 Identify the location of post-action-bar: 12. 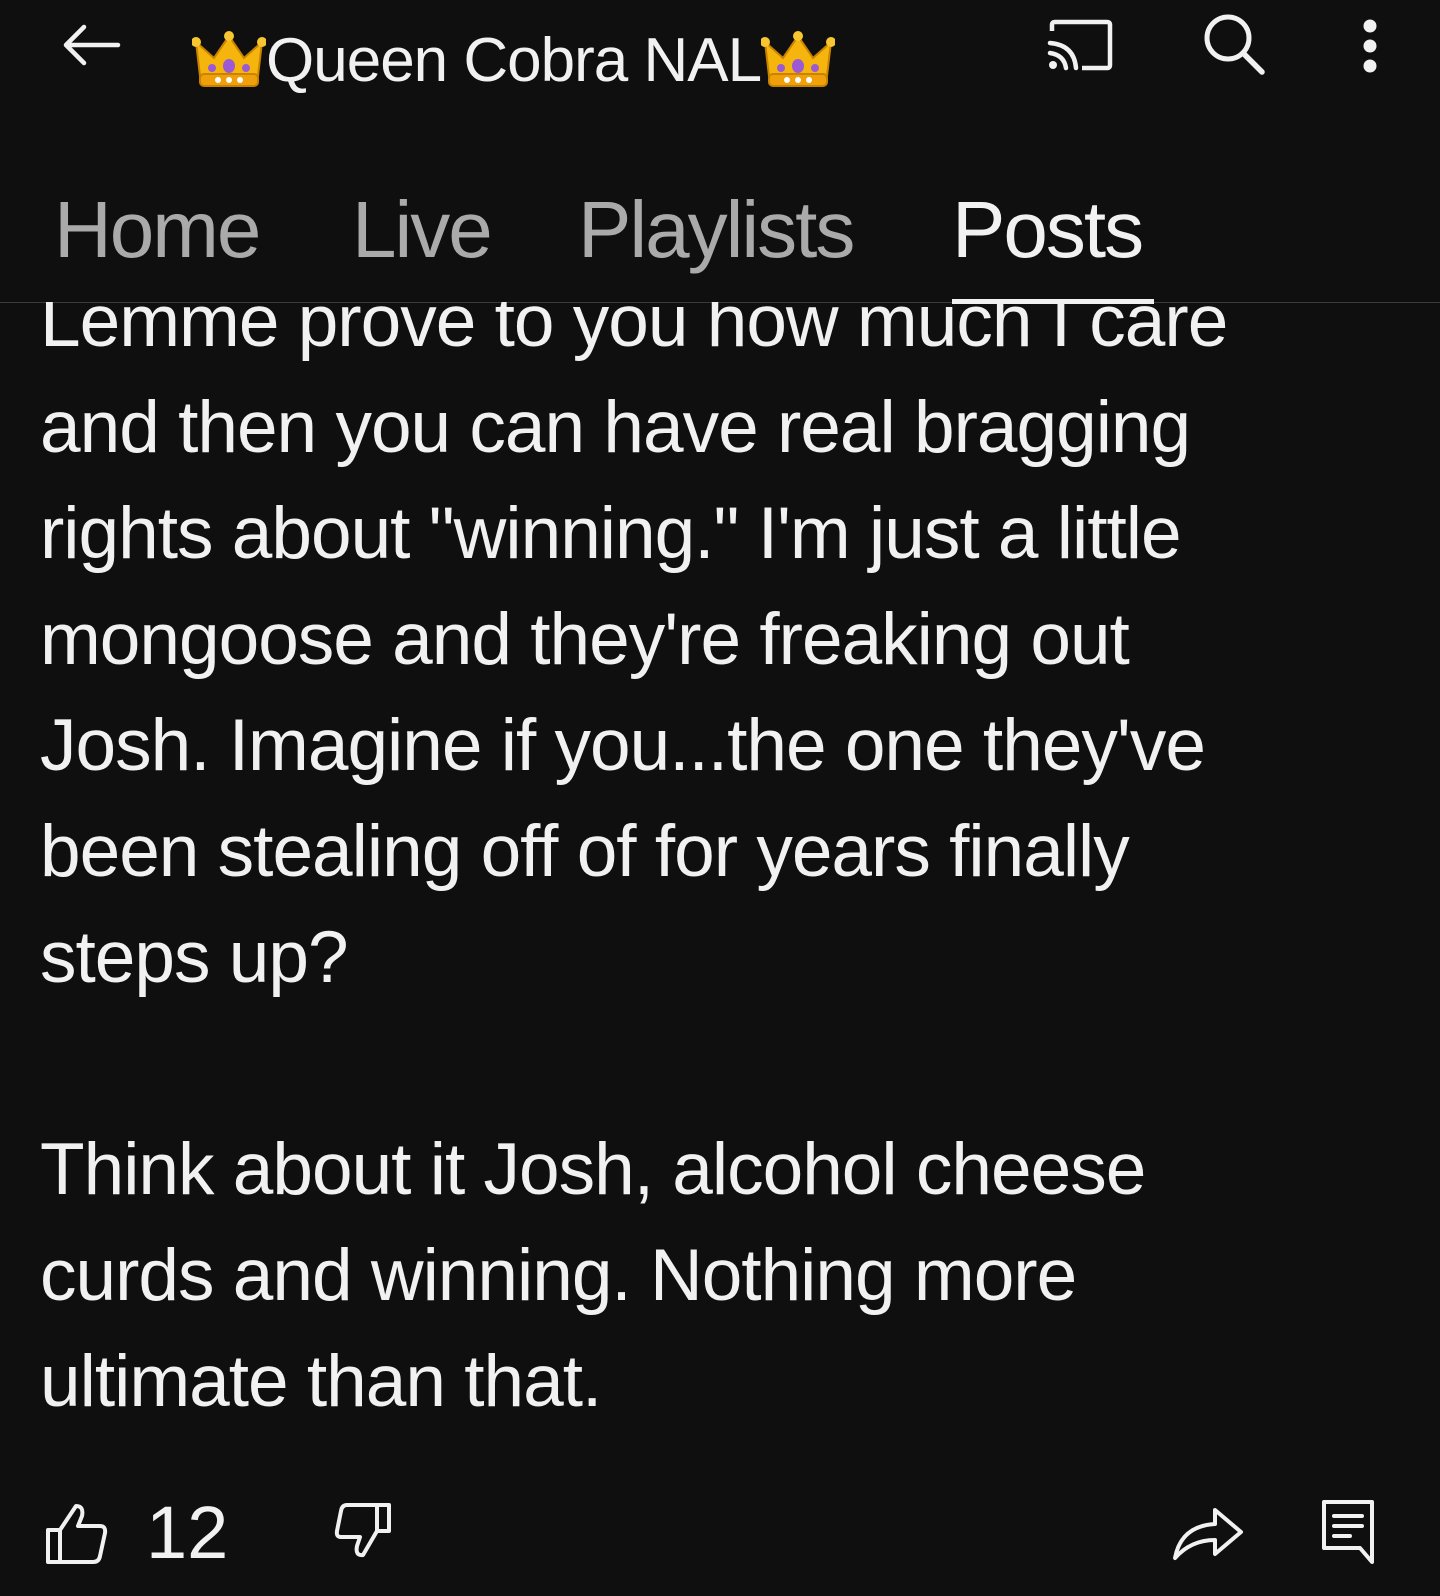
(720, 1530).